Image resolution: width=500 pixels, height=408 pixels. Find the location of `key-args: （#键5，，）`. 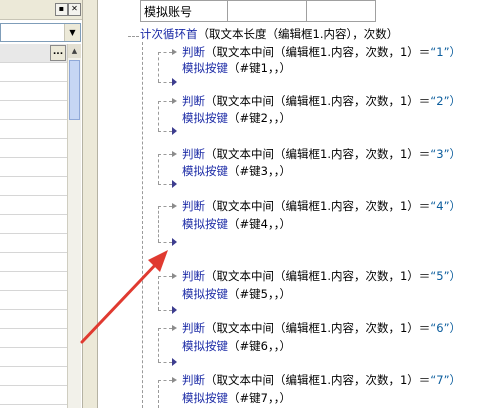

key-args: （#键5，，） is located at coordinates (259, 294).